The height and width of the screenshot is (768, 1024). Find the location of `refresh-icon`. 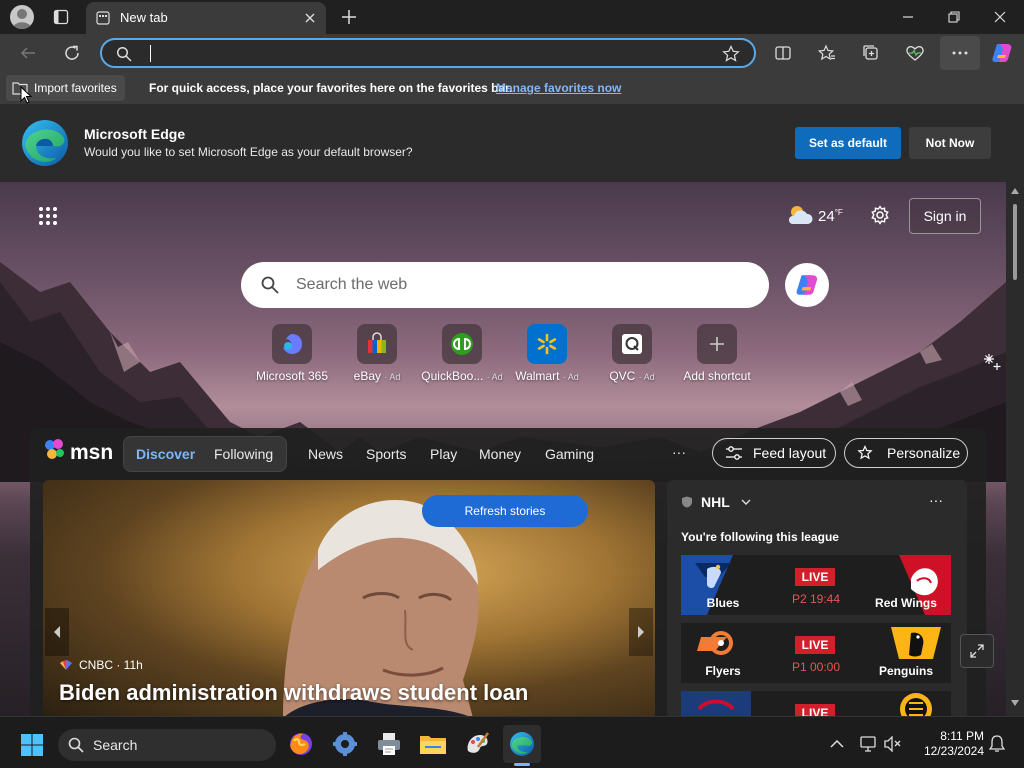

refresh-icon is located at coordinates (72, 53).